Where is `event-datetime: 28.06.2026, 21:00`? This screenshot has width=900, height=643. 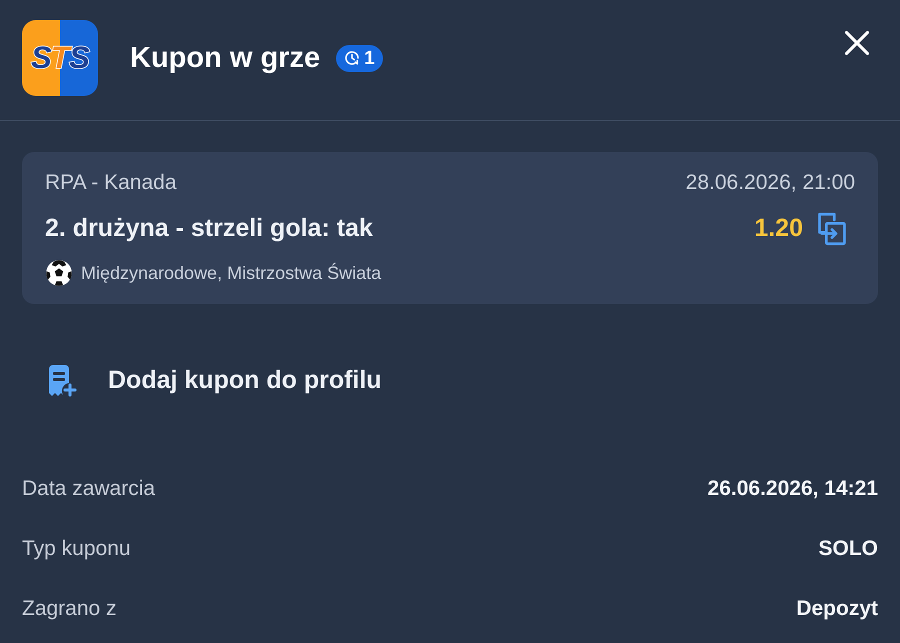 event-datetime: 28.06.2026, 21:00 is located at coordinates (770, 183).